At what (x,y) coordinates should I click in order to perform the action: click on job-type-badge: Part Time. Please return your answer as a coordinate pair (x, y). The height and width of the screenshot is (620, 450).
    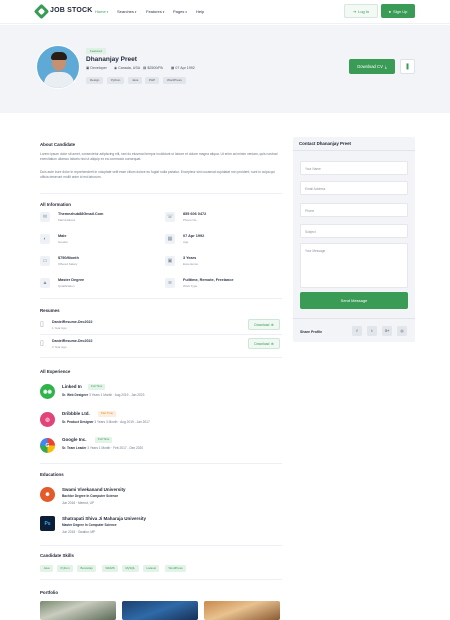
    Looking at the image, I should click on (107, 414).